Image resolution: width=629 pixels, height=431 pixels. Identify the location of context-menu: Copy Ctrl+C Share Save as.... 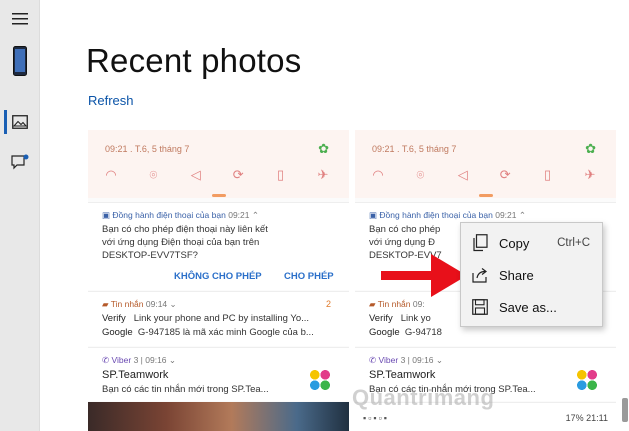
(531, 274).